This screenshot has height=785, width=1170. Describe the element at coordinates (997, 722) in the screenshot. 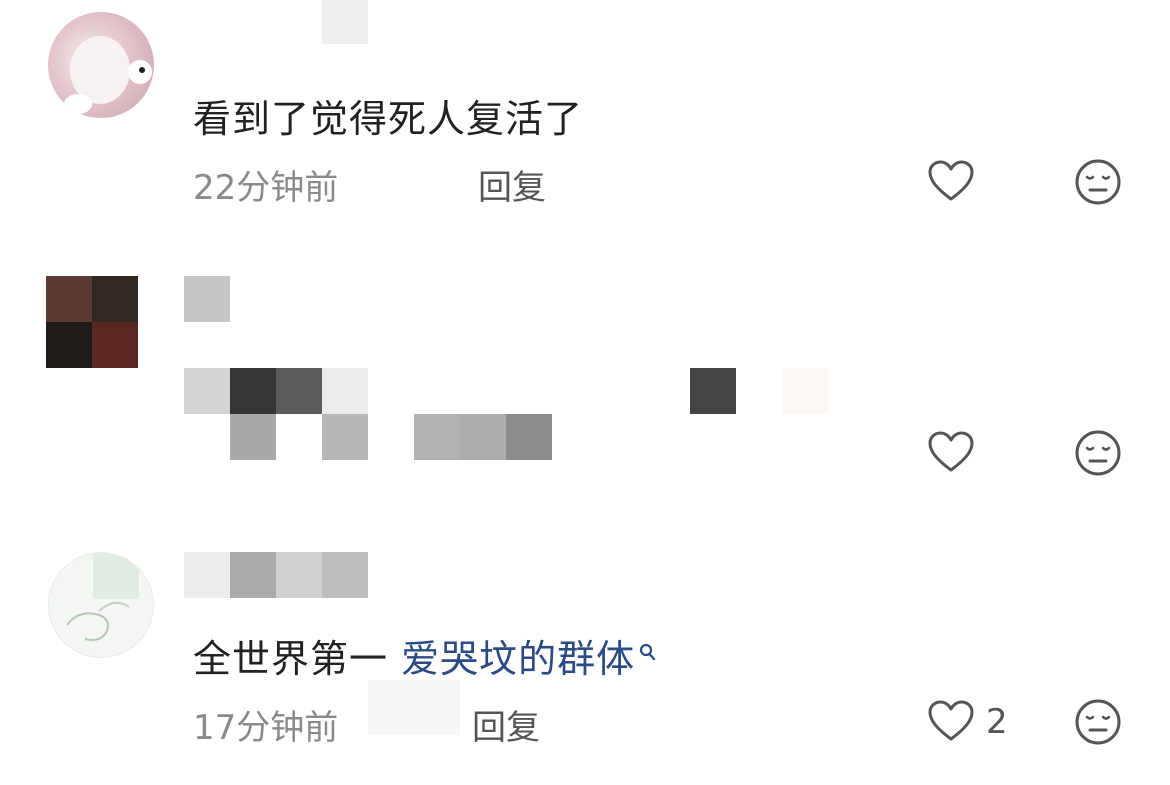

I see `like-count: 2` at that location.